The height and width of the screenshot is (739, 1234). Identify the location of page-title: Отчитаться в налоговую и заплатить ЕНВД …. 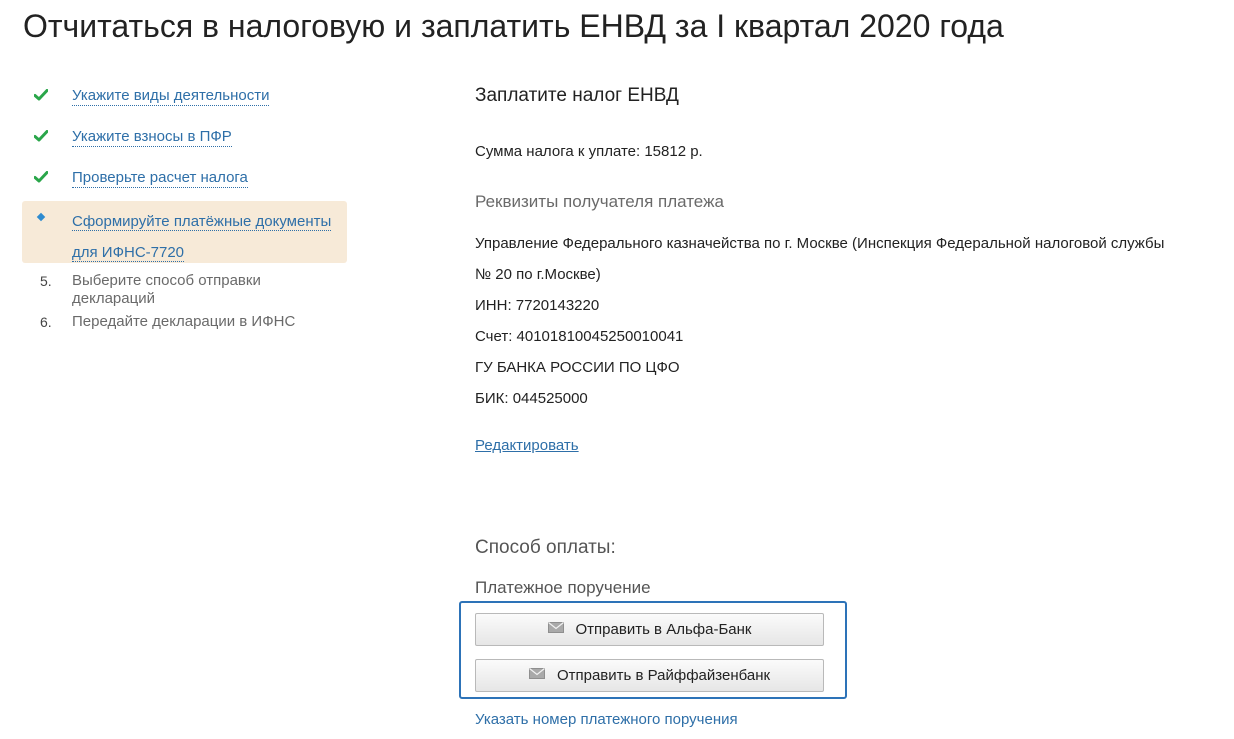
(513, 26).